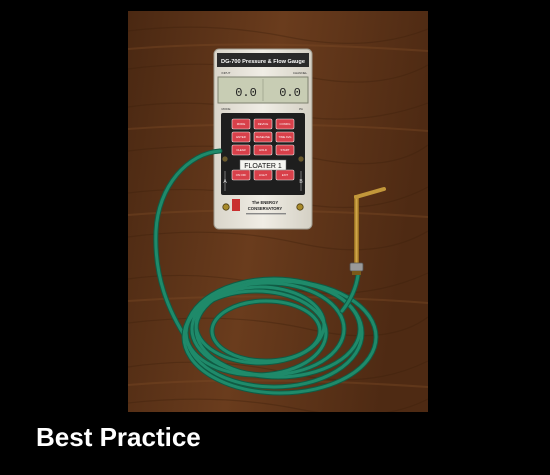  I want to click on key-label: ENTER, so click(240, 137).